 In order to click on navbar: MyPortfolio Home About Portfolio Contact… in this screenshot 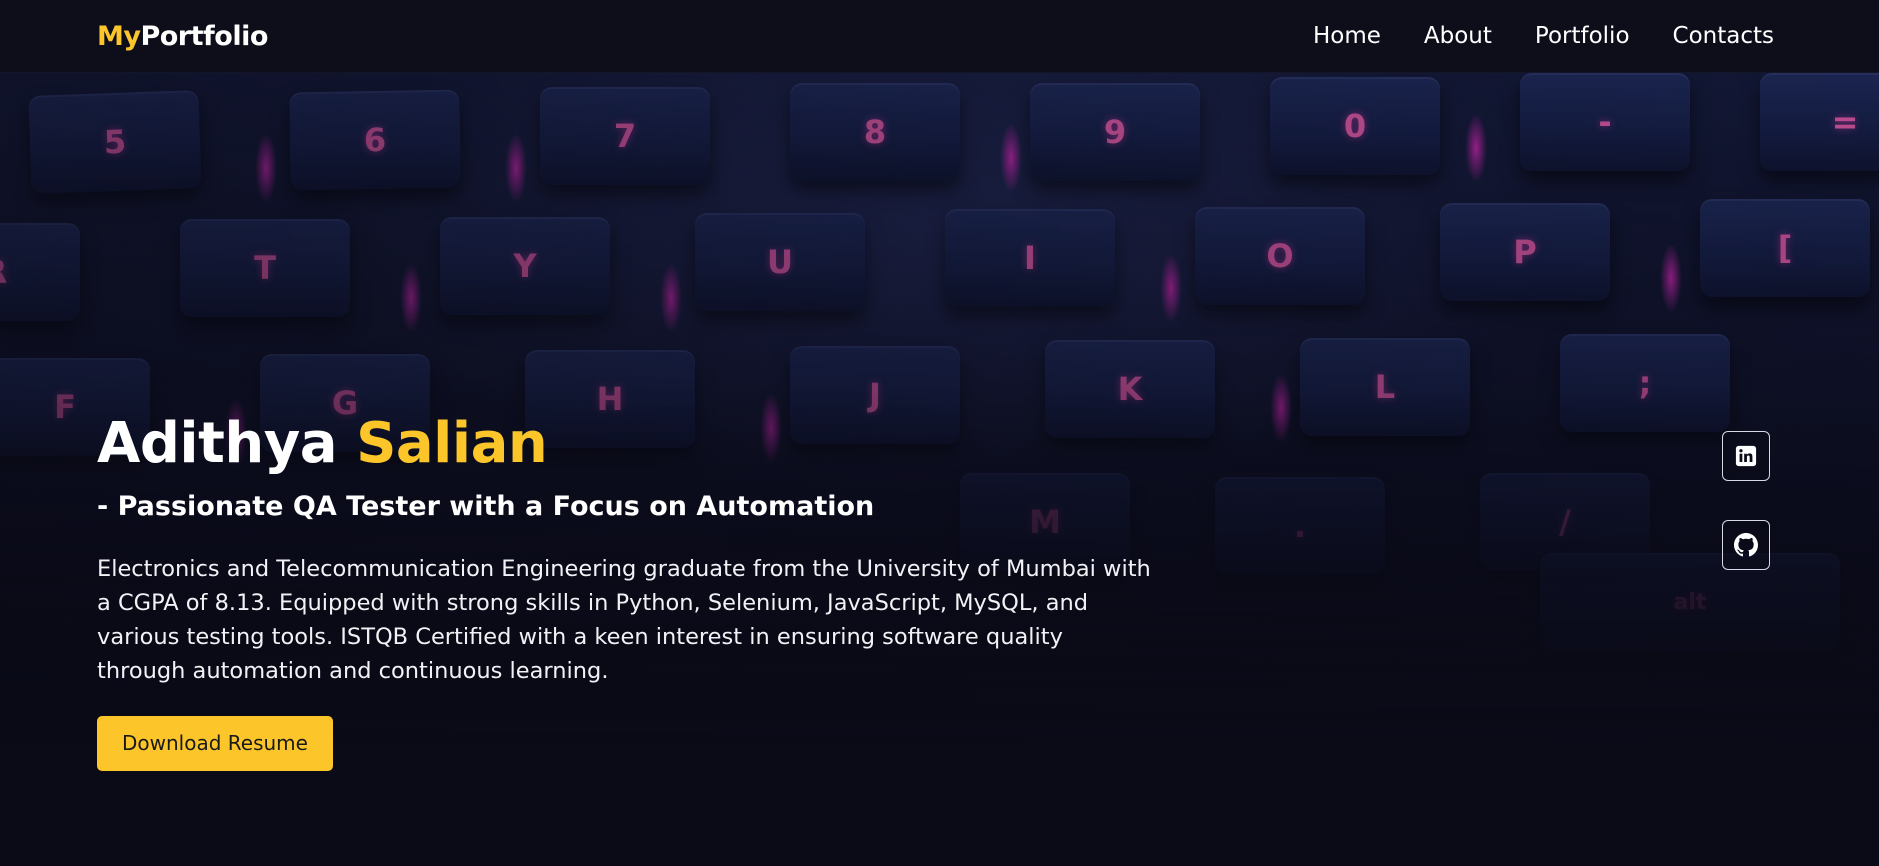, I will do `click(939, 36)`.